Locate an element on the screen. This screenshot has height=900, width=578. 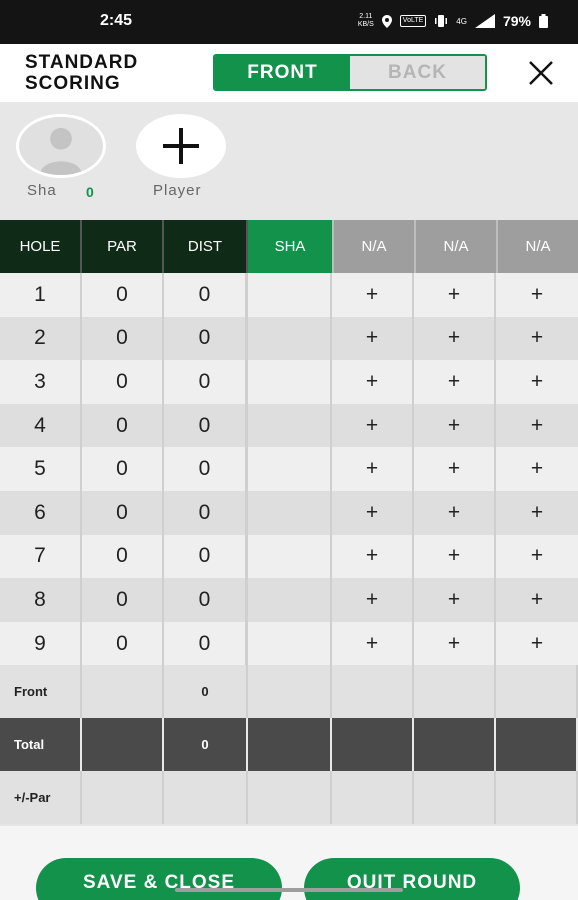
par-diff-p1 is located at coordinates (290, 798).